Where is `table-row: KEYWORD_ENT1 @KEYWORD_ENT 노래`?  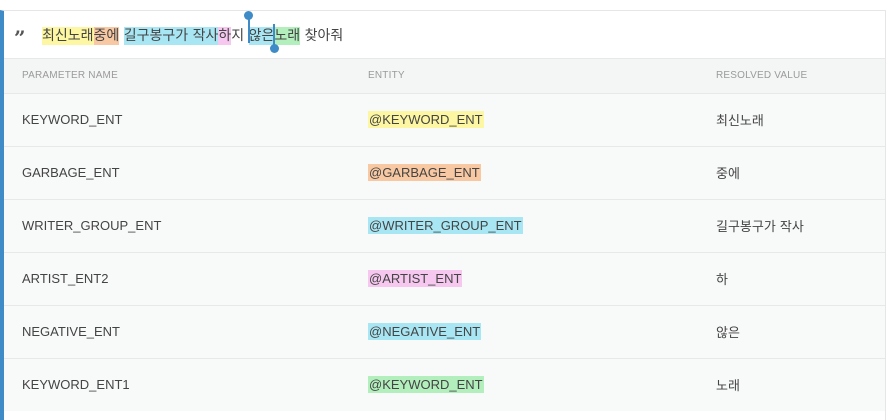
table-row: KEYWORD_ENT1 @KEYWORD_ENT 노래 is located at coordinates (444, 384).